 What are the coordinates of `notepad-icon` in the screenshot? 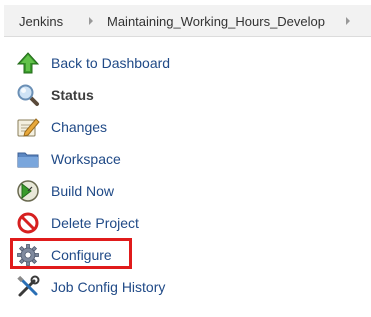 It's located at (28, 127).